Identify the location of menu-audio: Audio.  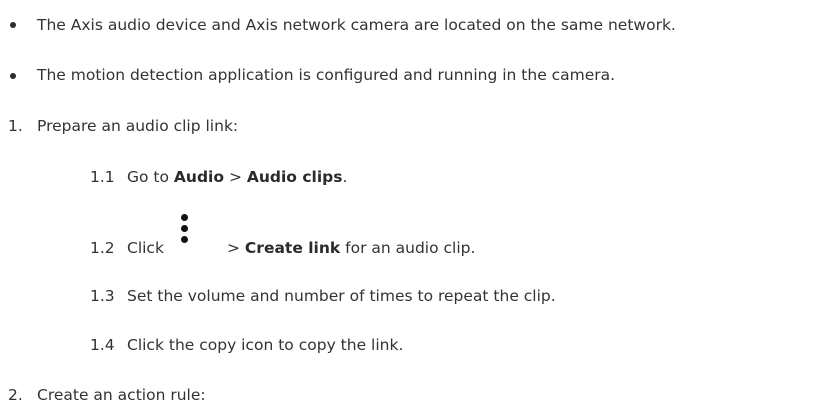
(199, 177).